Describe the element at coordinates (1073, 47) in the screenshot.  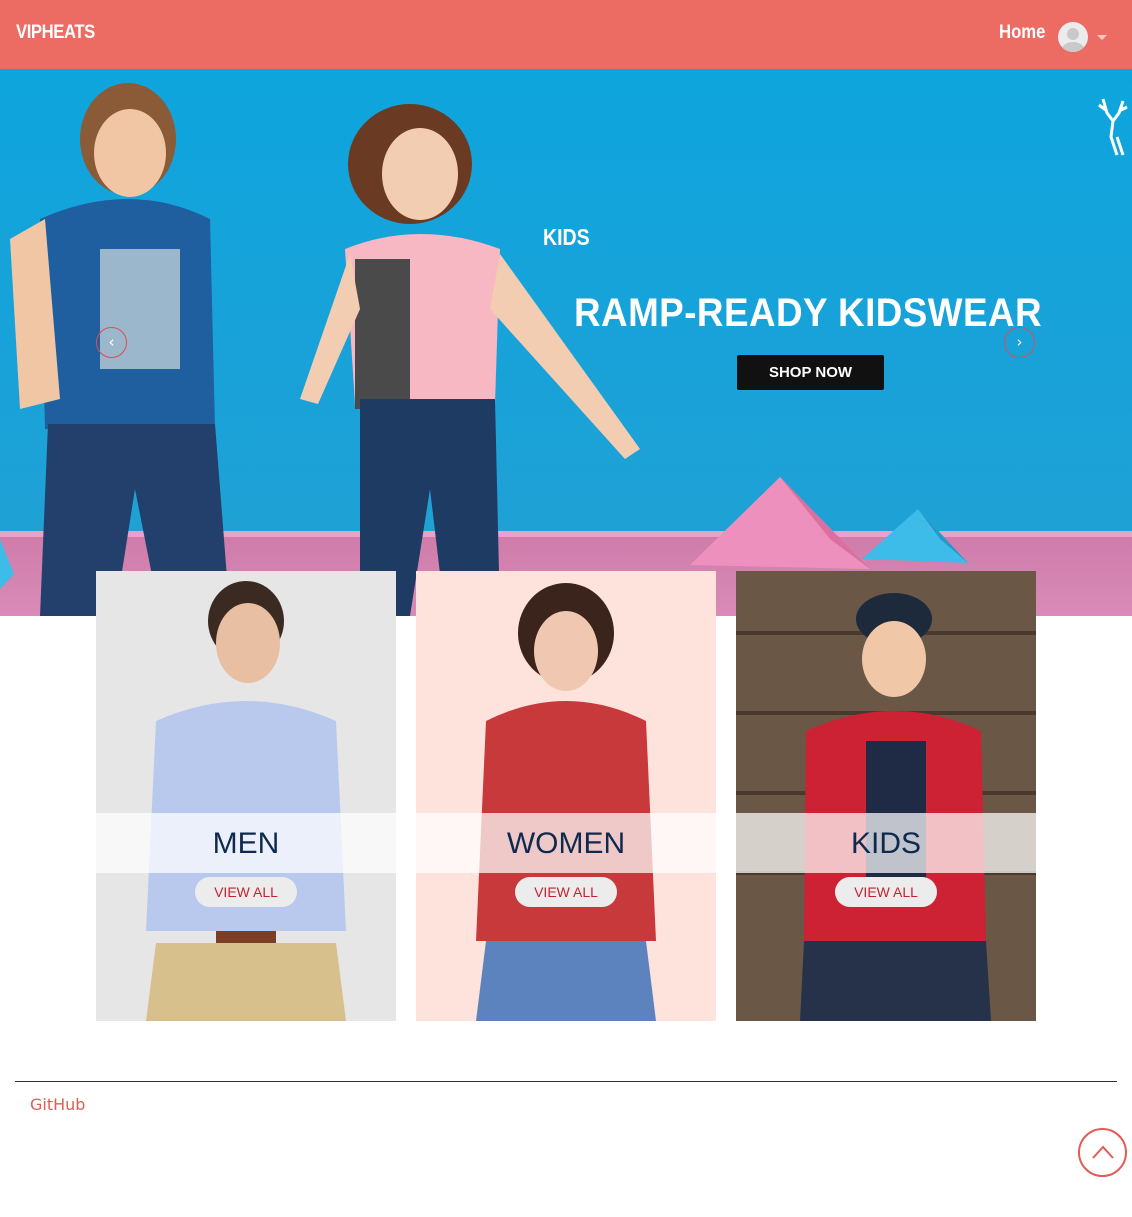
I see `avatar-body-shape` at that location.